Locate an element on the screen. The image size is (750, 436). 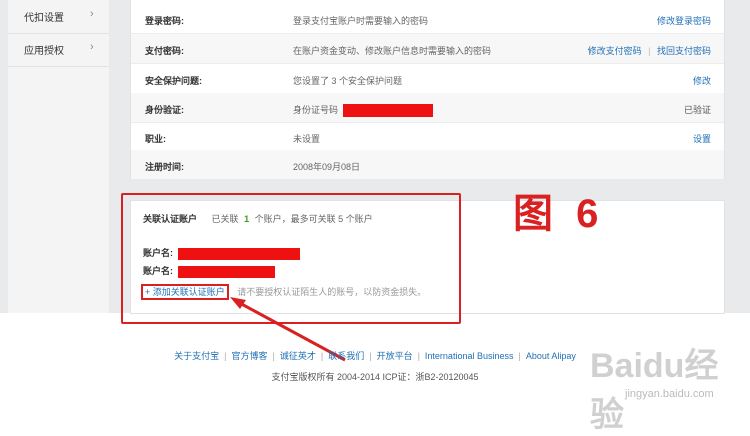
footer-link-blog: 官方博客 is located at coordinates (249, 356).